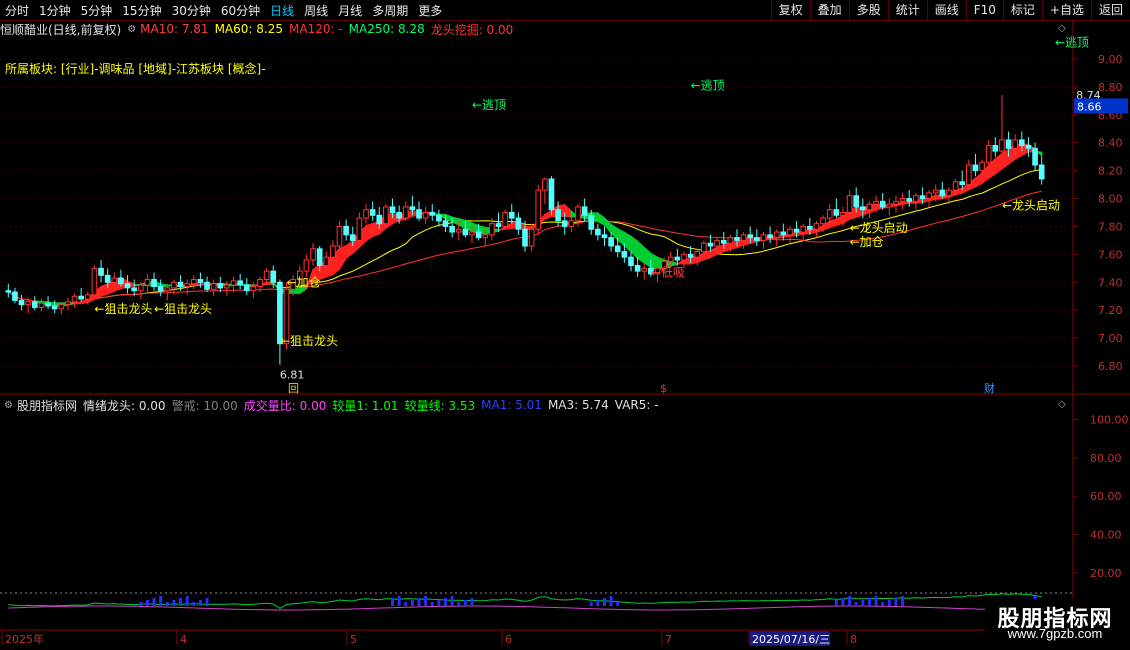 The image size is (1130, 650). Describe the element at coordinates (1106, 573) in the screenshot. I see `indicator-tick-label: 20.00` at that location.